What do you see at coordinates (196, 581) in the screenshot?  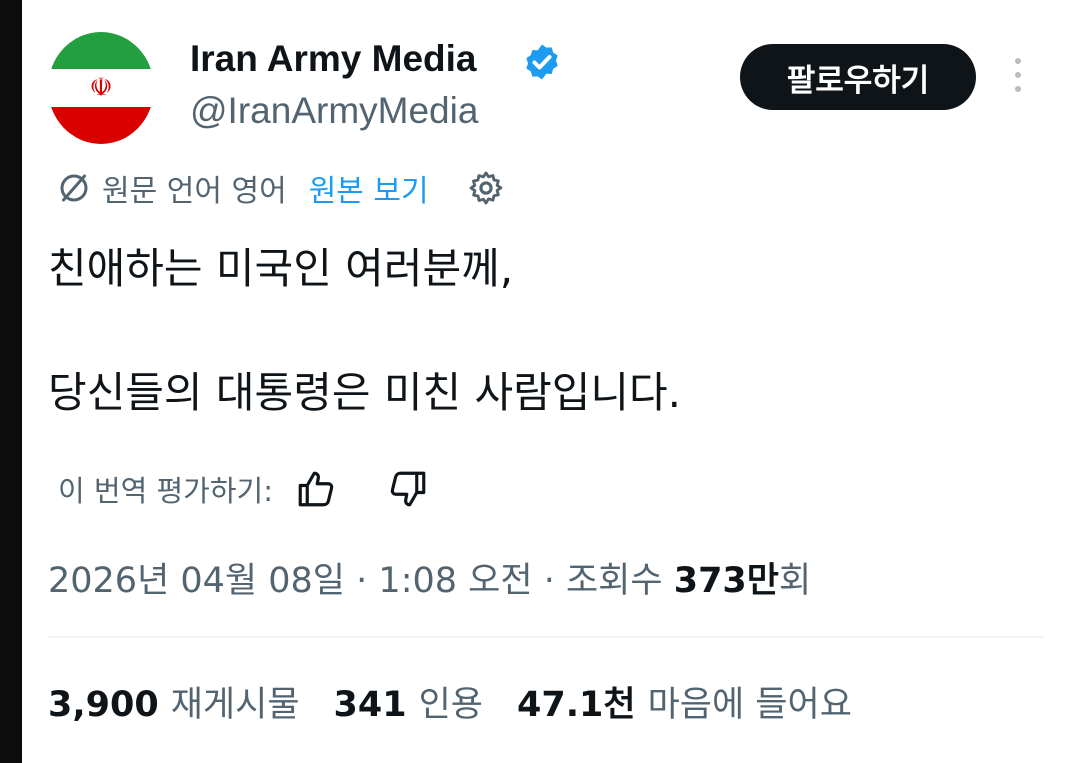 I see `tweet-date: 2026년 04월 08일` at bounding box center [196, 581].